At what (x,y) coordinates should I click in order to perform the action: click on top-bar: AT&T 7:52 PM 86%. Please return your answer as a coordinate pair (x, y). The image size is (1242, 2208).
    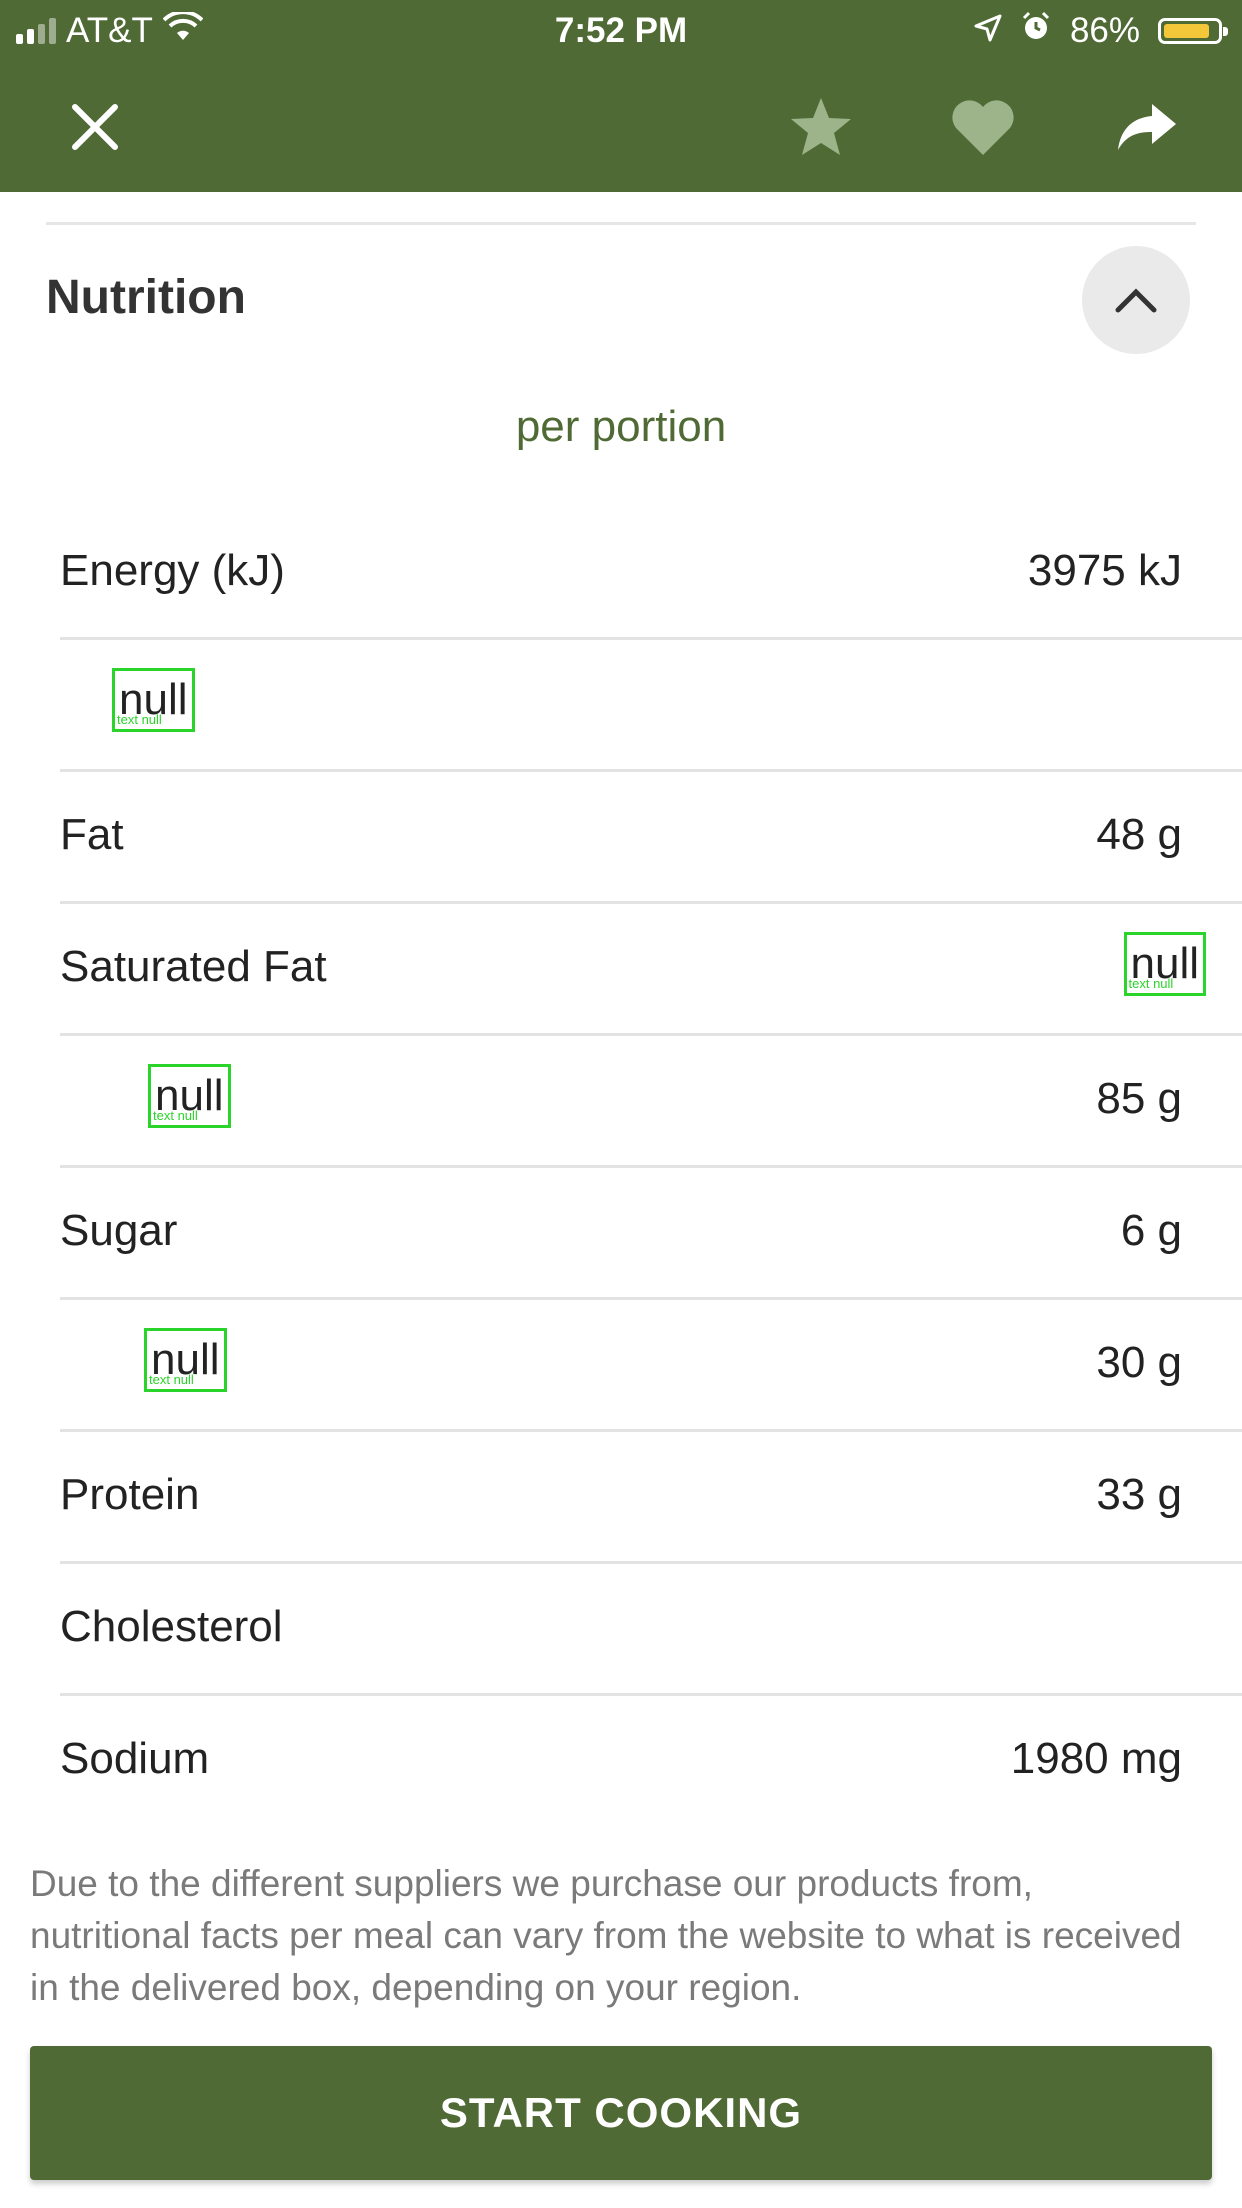
    Looking at the image, I should click on (621, 96).